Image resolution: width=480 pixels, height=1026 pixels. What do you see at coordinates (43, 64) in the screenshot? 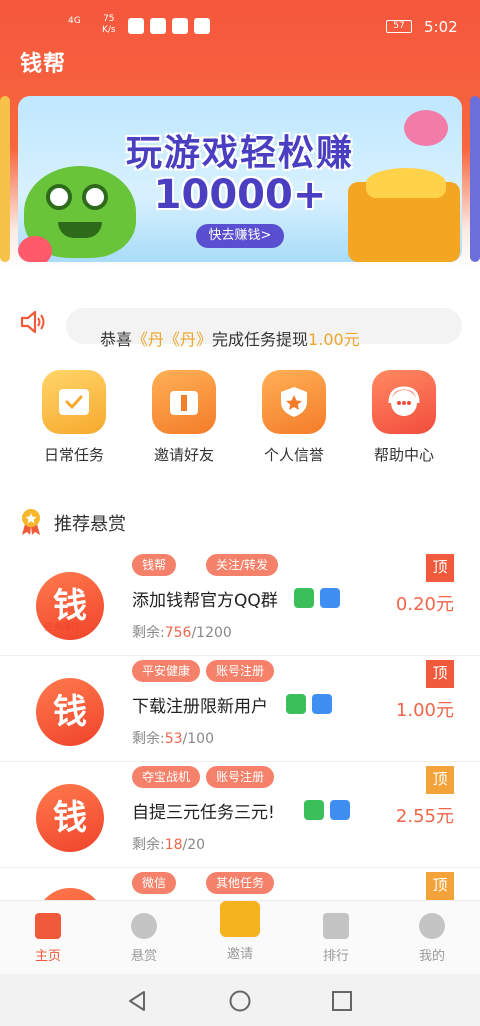
I see `app-logo: 钱帮` at bounding box center [43, 64].